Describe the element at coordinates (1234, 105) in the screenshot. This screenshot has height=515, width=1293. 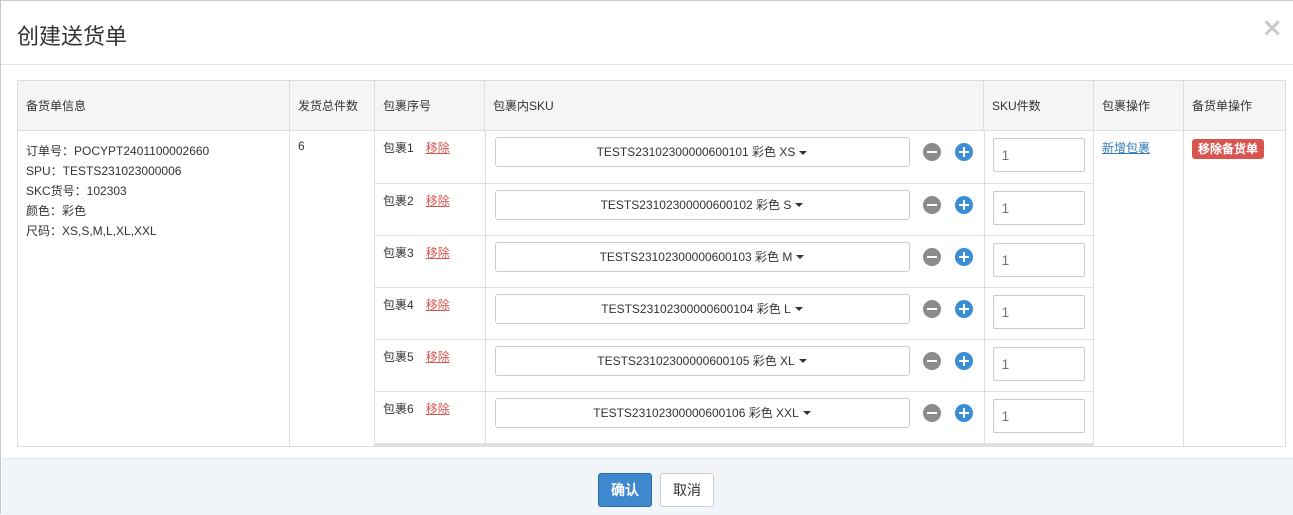
I see `header-order-ops: 备货单操作` at that location.